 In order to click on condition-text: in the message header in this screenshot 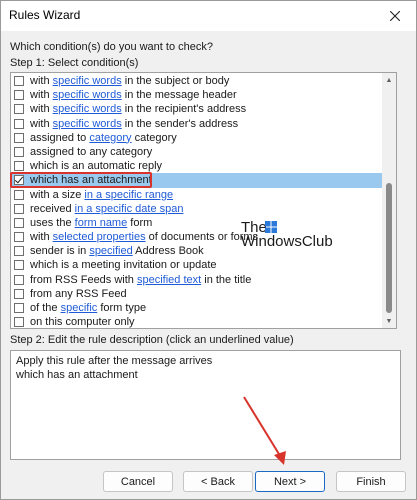, I will do `click(179, 95)`.